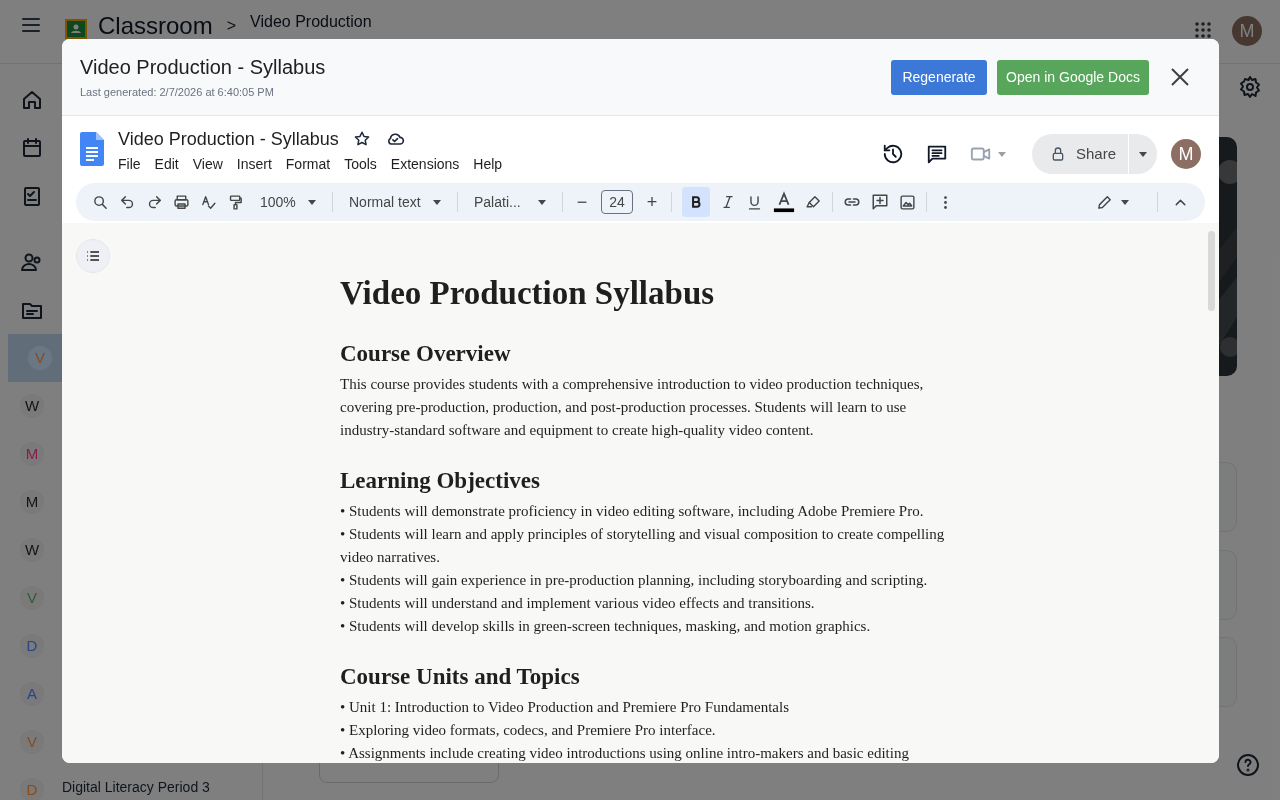 Image resolution: width=1280 pixels, height=800 pixels. I want to click on bullet-item: • Students will demonstrate proficiency in video editing software, including Adobe Premiere Pro., so click(632, 511).